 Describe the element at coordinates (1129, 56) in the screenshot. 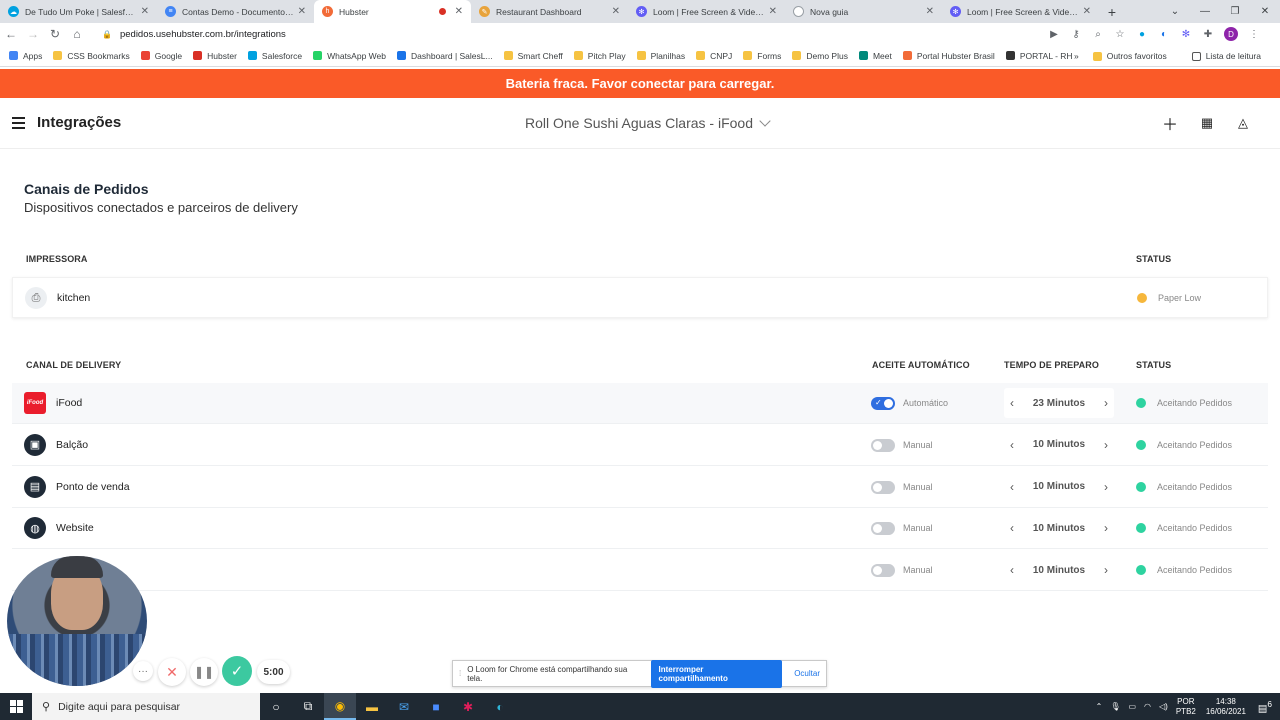

I see `other-favorites-folder: Outros favoritos` at that location.